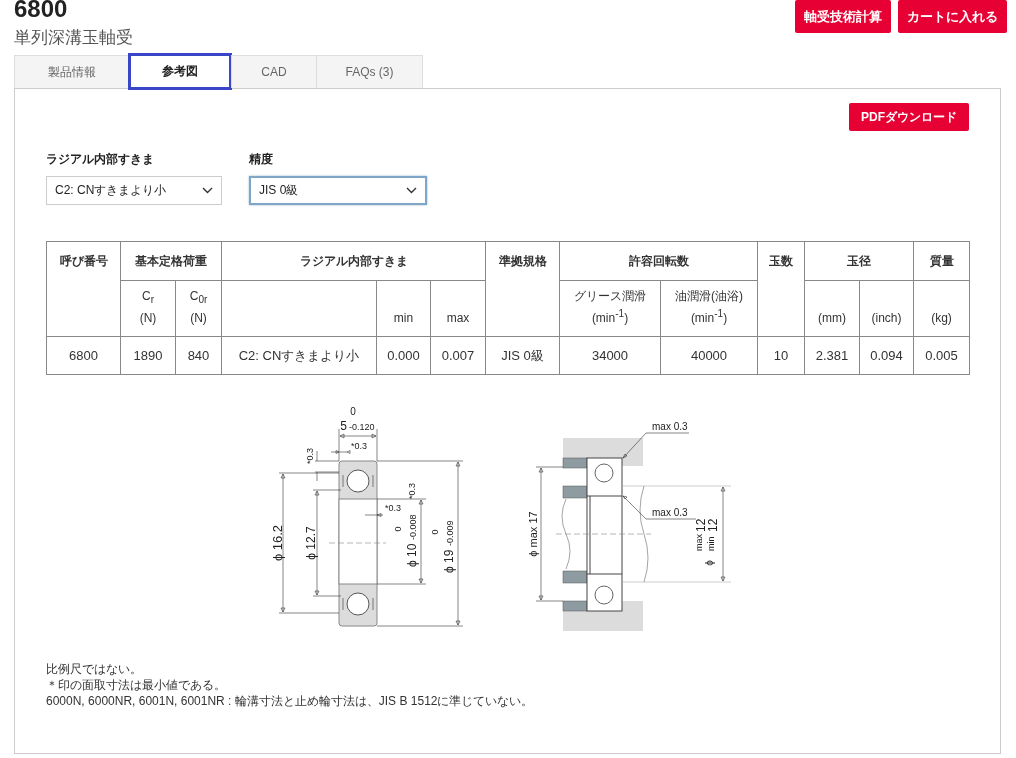  What do you see at coordinates (709, 355) in the screenshot?
I see `table-cell: 40000` at bounding box center [709, 355].